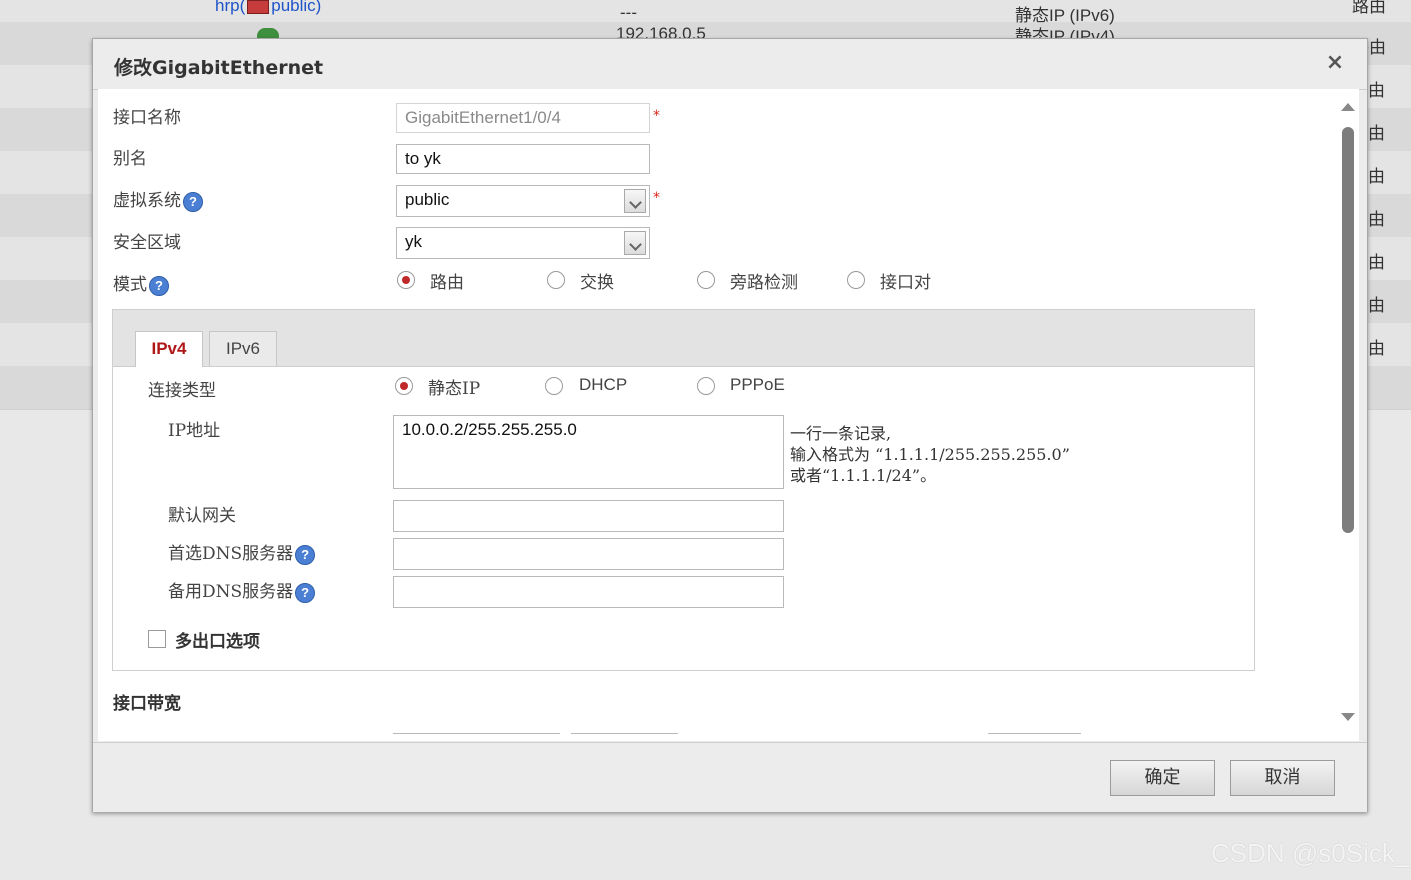 Image resolution: width=1411 pixels, height=880 pixels. I want to click on multi-exit-label: 多出口选项, so click(217, 642).